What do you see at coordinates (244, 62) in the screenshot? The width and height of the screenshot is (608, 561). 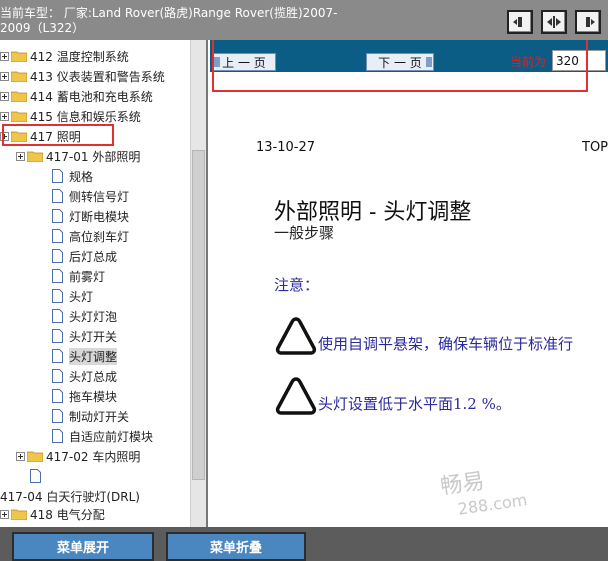 I see `prev-page-button: 上 一 页` at bounding box center [244, 62].